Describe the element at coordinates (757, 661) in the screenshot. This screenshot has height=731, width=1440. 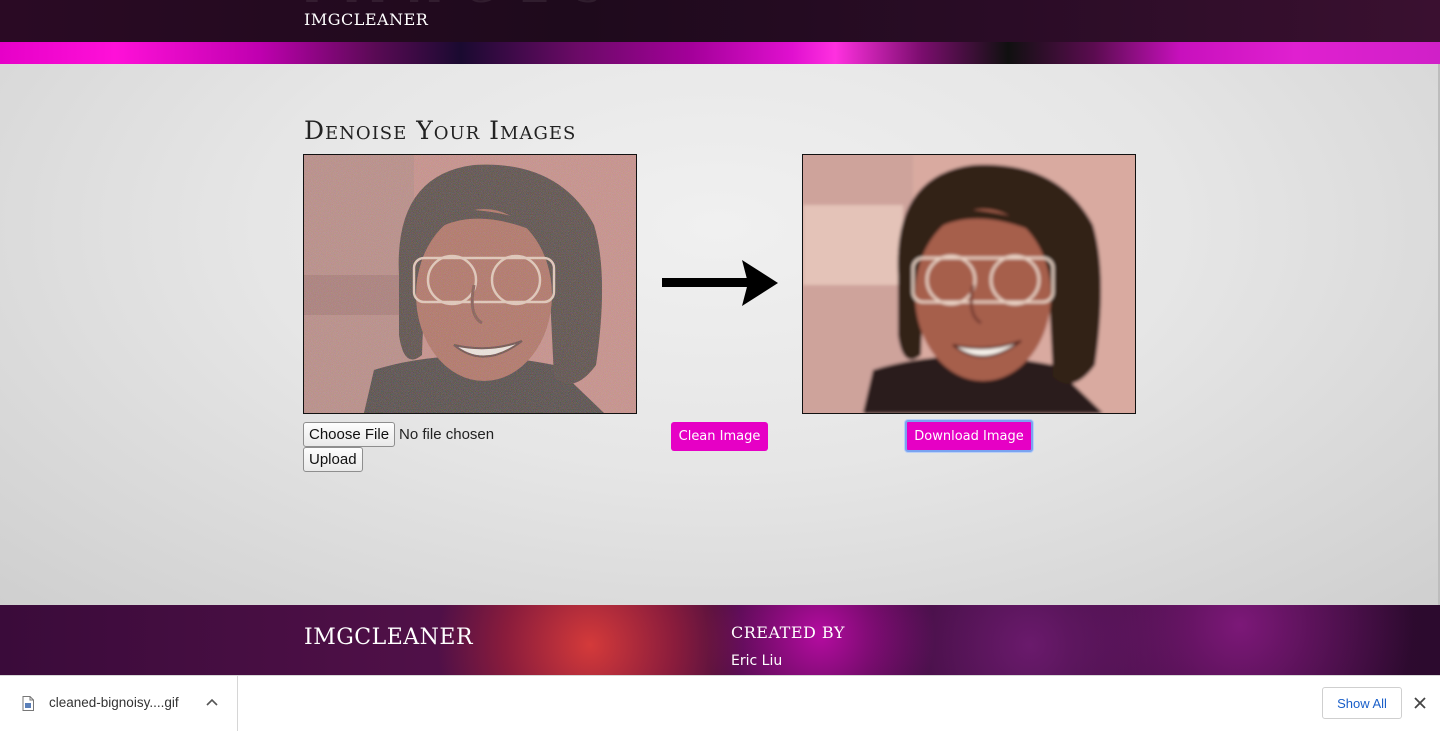
I see `author-name: Eric Liu` at that location.